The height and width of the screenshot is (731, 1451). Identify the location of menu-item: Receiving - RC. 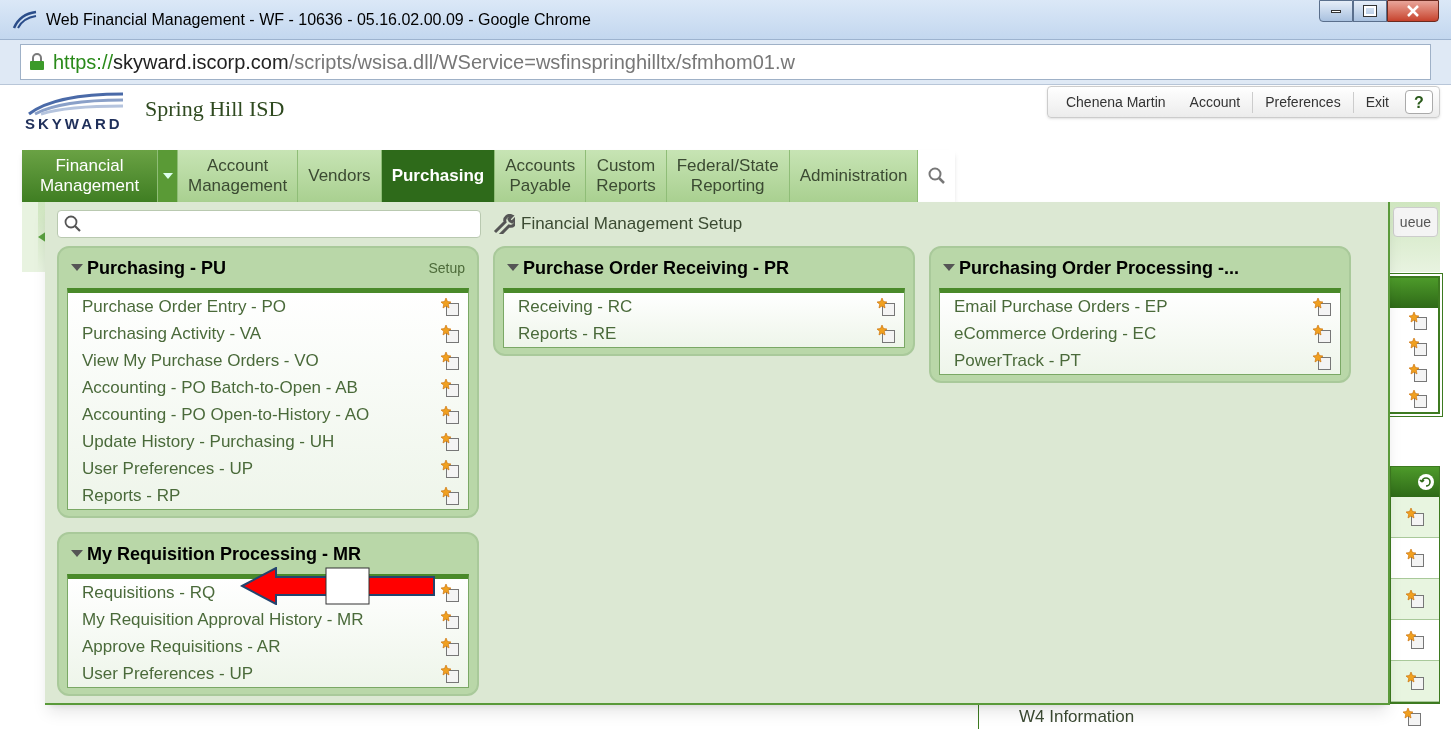
(575, 306).